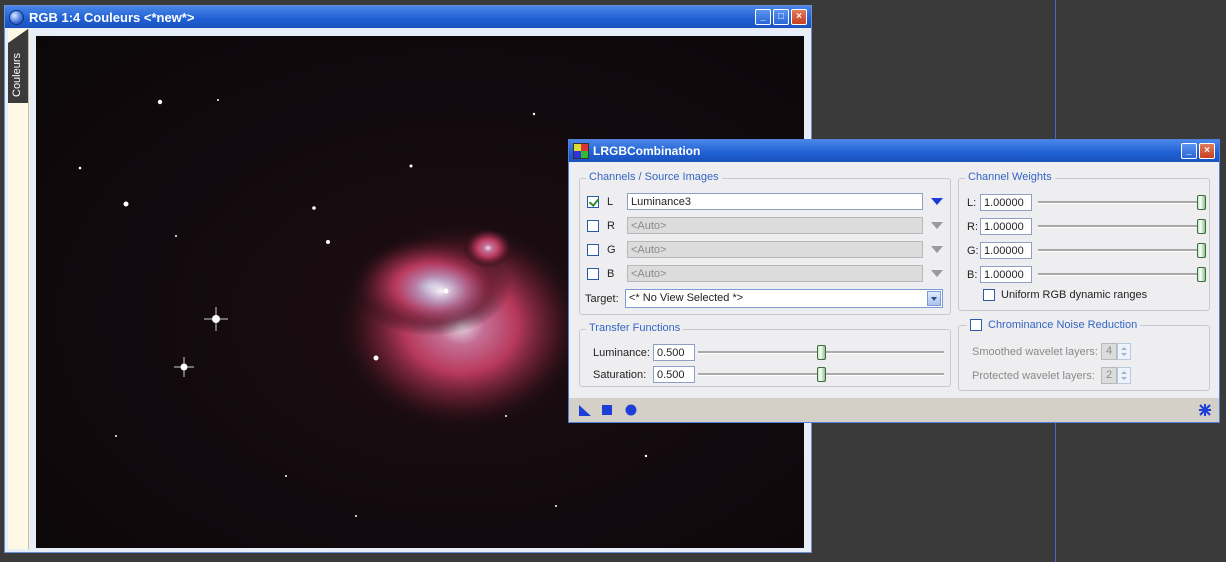 Image resolution: width=1226 pixels, height=562 pixels. Describe the element at coordinates (1033, 375) in the screenshot. I see `protected-label: Protected wavelet layers:` at that location.